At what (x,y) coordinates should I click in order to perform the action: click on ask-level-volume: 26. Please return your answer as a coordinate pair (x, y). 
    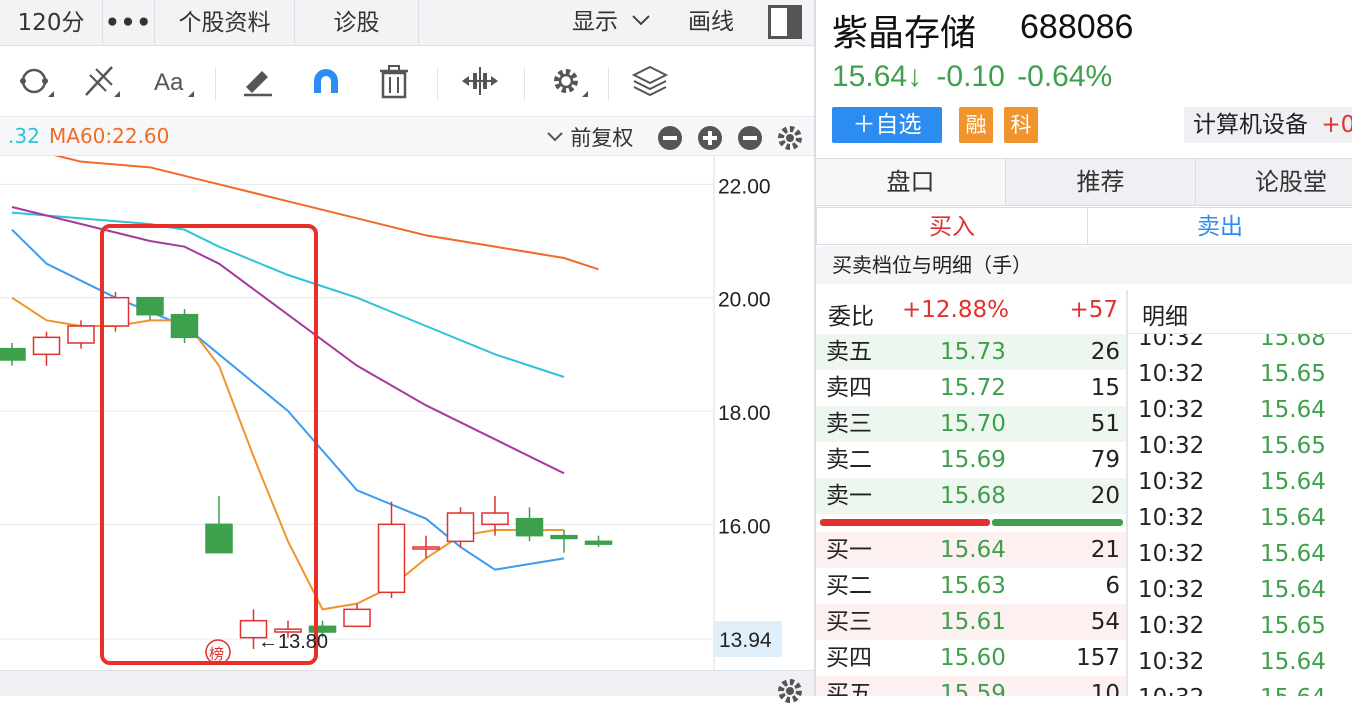
    Looking at the image, I should click on (1105, 352).